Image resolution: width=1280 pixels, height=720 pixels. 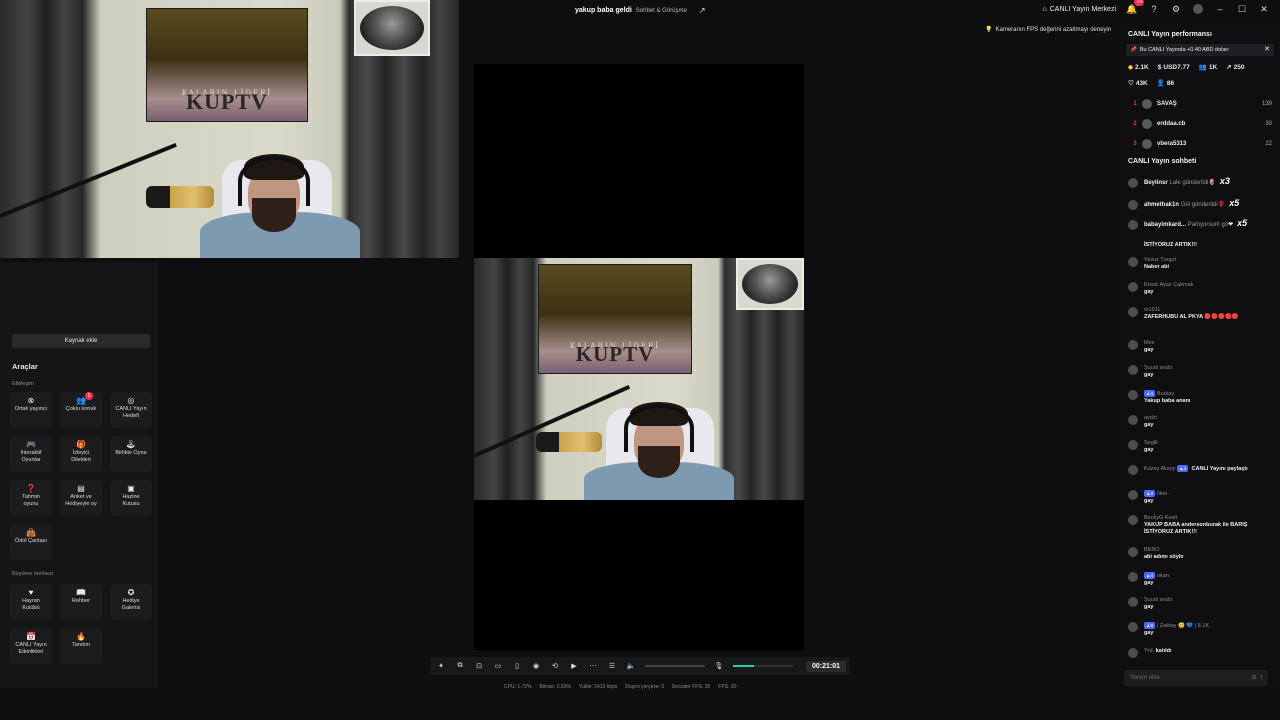 What do you see at coordinates (1200, 224) in the screenshot?
I see `gift-message: babayimkard... Parlıyorsun! gö❤ x5` at bounding box center [1200, 224].